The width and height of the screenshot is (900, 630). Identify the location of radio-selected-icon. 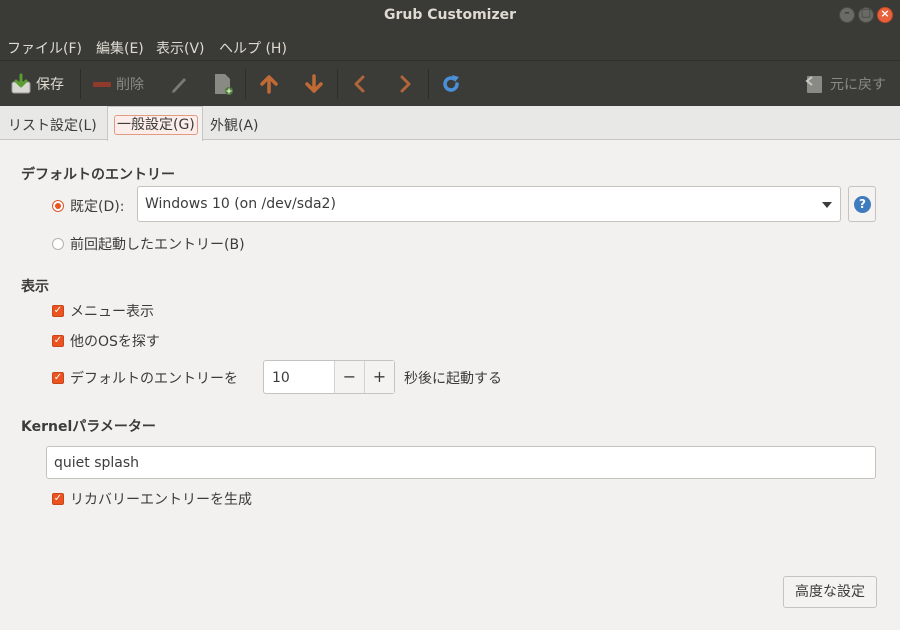
(58, 206).